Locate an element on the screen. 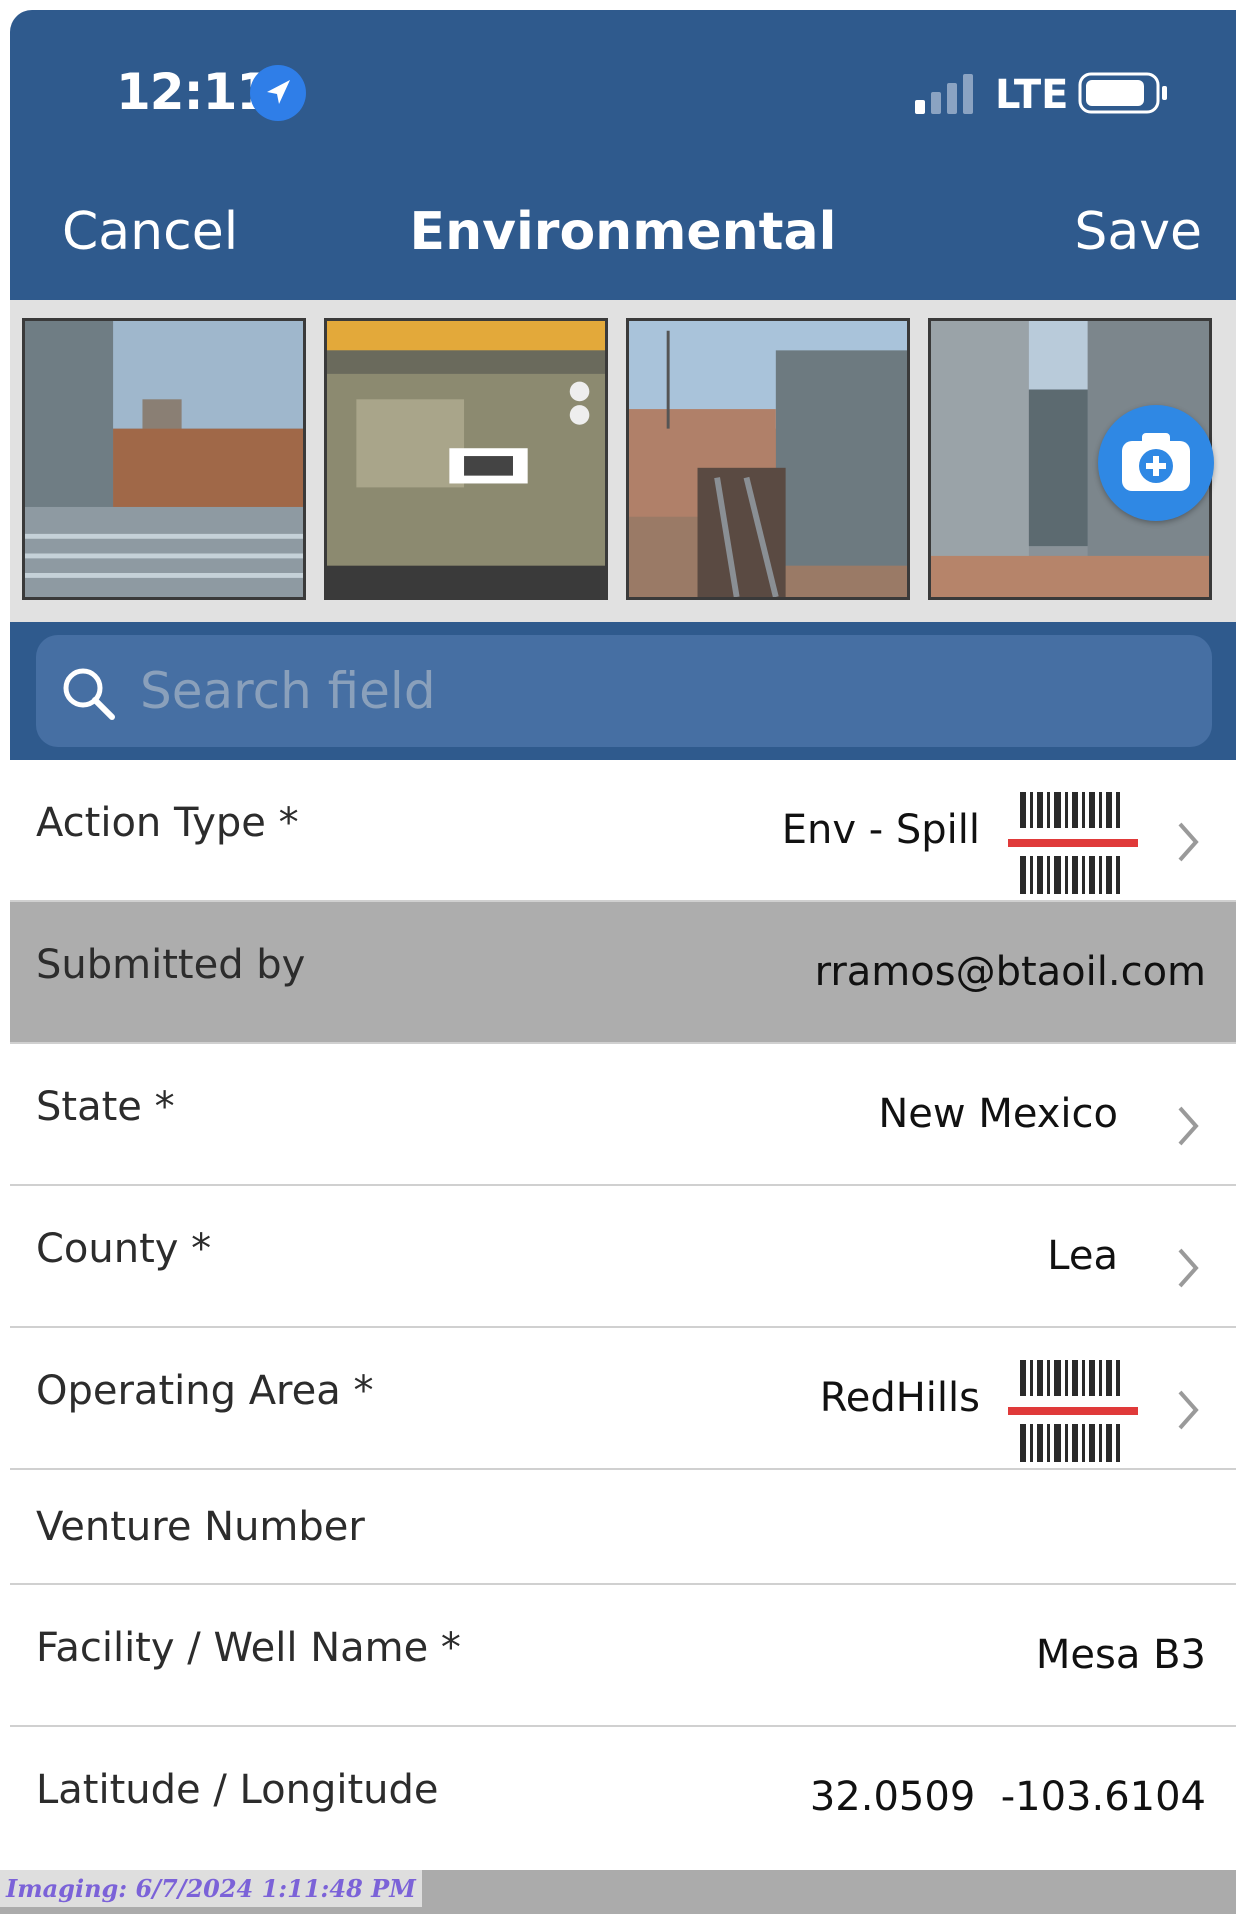 Image resolution: width=1236 pixels, height=1914 pixels. row-label: Operating Area * is located at coordinates (205, 1391).